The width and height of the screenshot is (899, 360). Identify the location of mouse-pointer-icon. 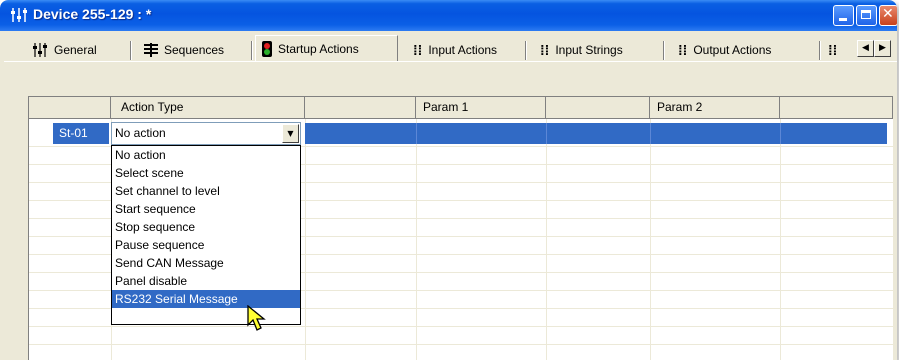
(256, 318).